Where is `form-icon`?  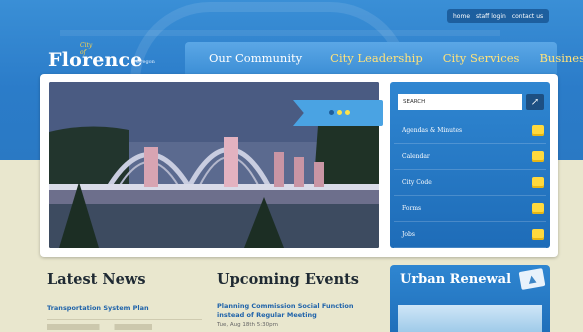
form-icon is located at coordinates (538, 208).